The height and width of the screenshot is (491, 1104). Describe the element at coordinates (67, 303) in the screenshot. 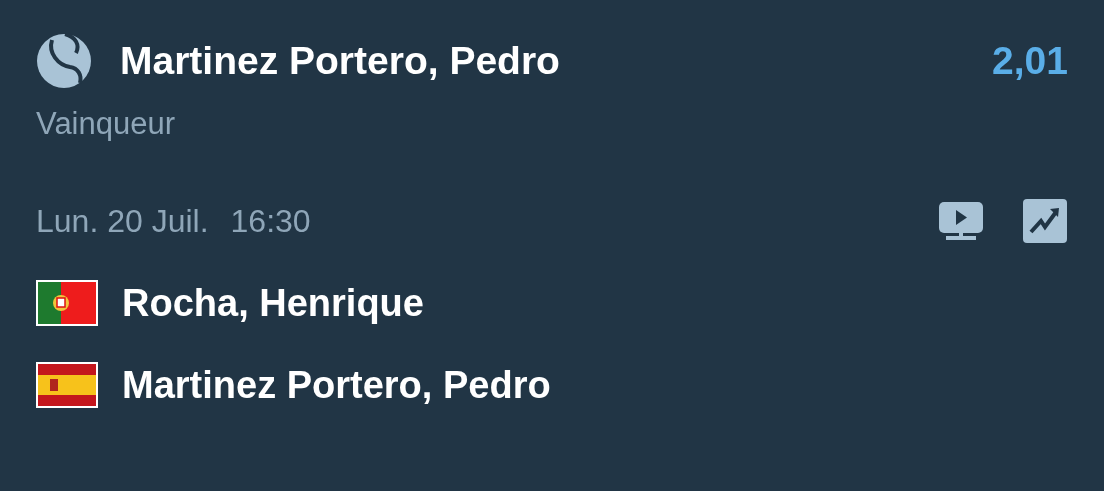

I see `portugal-flag-icon` at that location.